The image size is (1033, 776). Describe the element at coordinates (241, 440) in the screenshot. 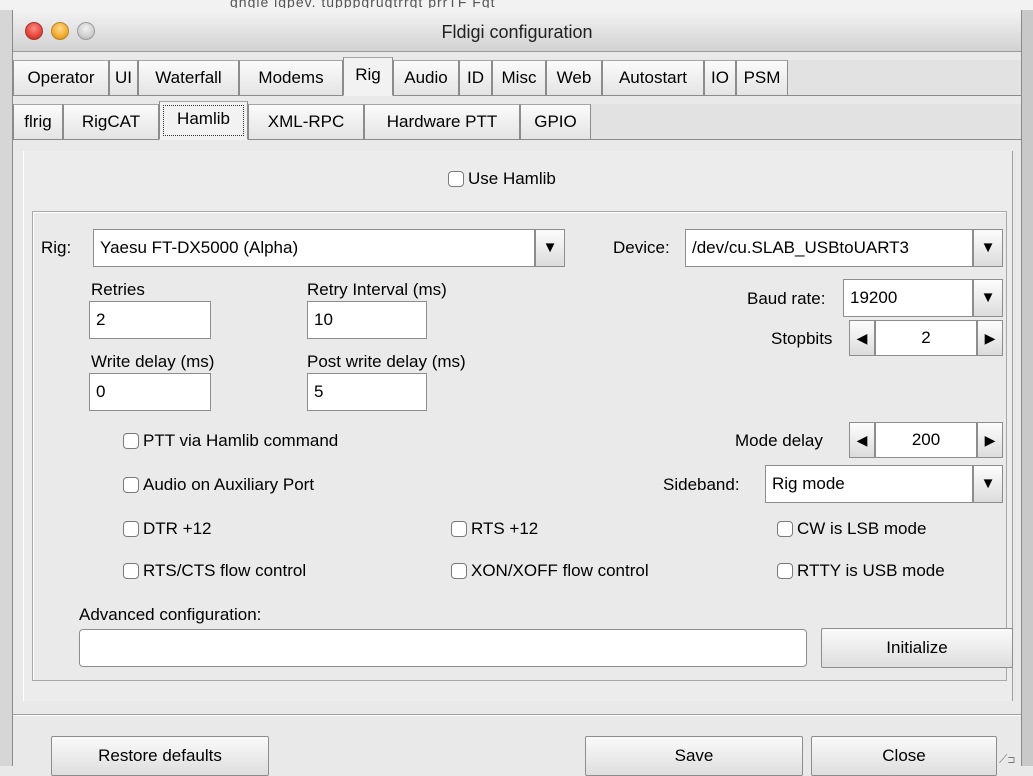

I see `ptt-hamlib-label: PTT via Hamlib command` at that location.